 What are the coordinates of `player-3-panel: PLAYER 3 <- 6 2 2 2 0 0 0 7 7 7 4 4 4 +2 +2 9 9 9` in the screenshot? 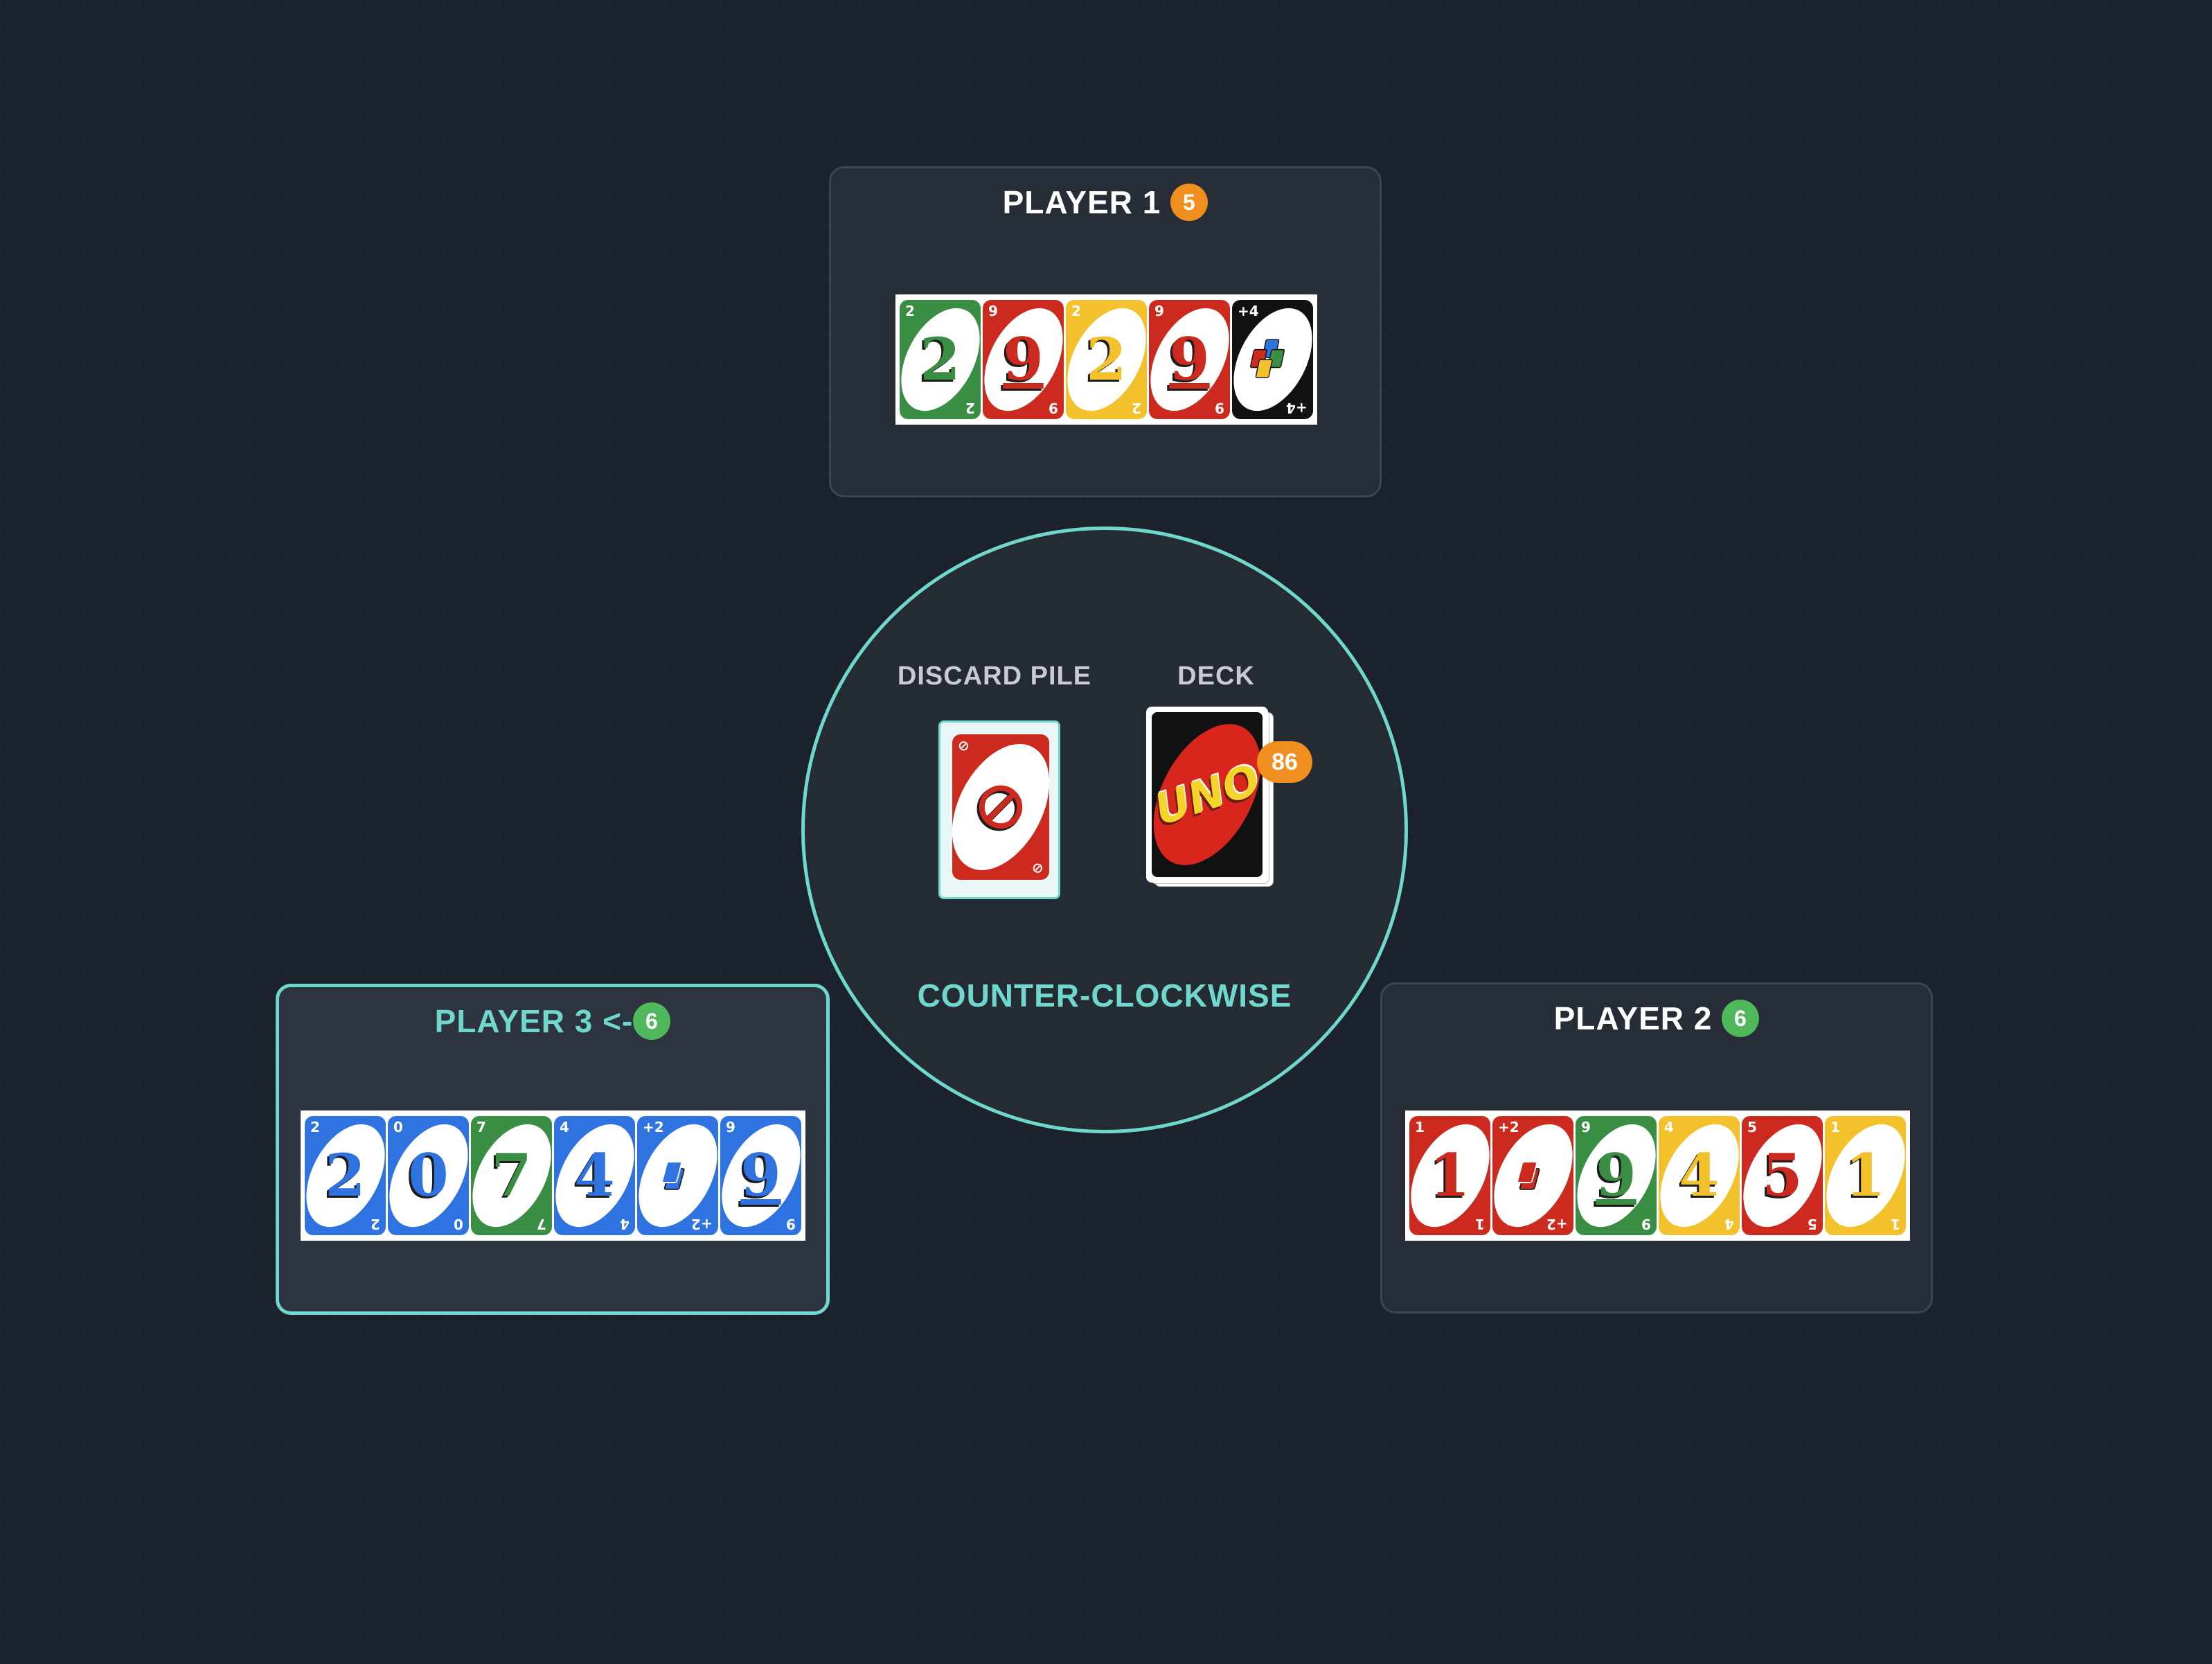 It's located at (553, 1150).